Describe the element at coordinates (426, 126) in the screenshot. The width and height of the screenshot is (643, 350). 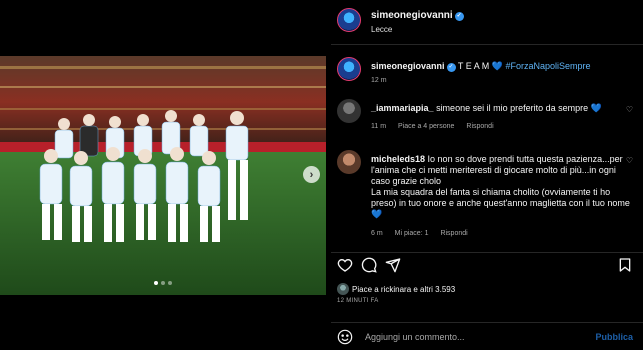
I see `comment-likes: Piace a 4 persone` at that location.